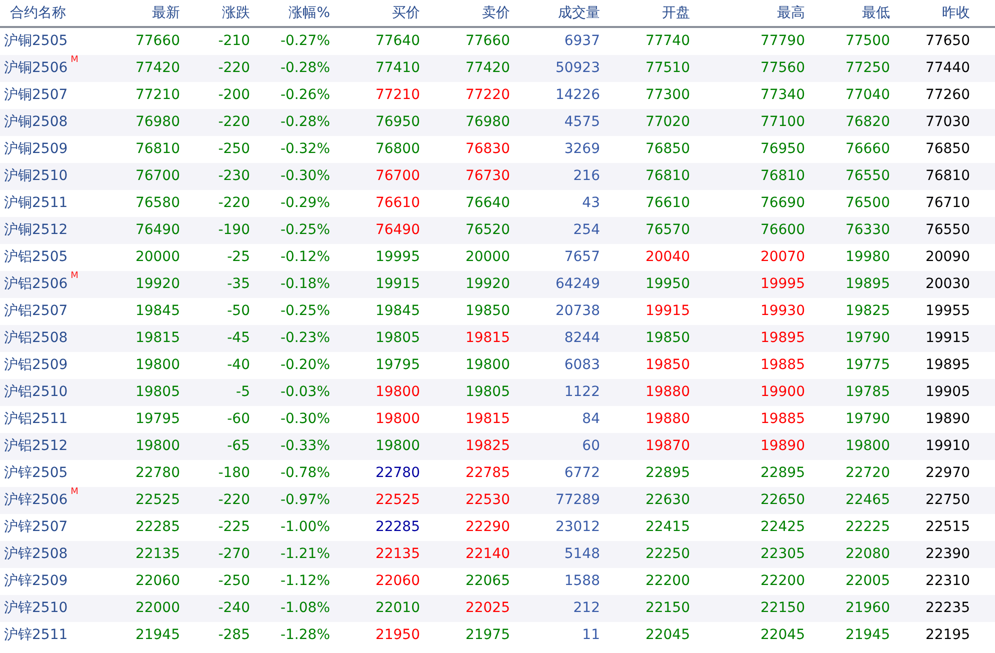 This screenshot has width=995, height=653. I want to click on table-cell-text: 19920, so click(487, 284).